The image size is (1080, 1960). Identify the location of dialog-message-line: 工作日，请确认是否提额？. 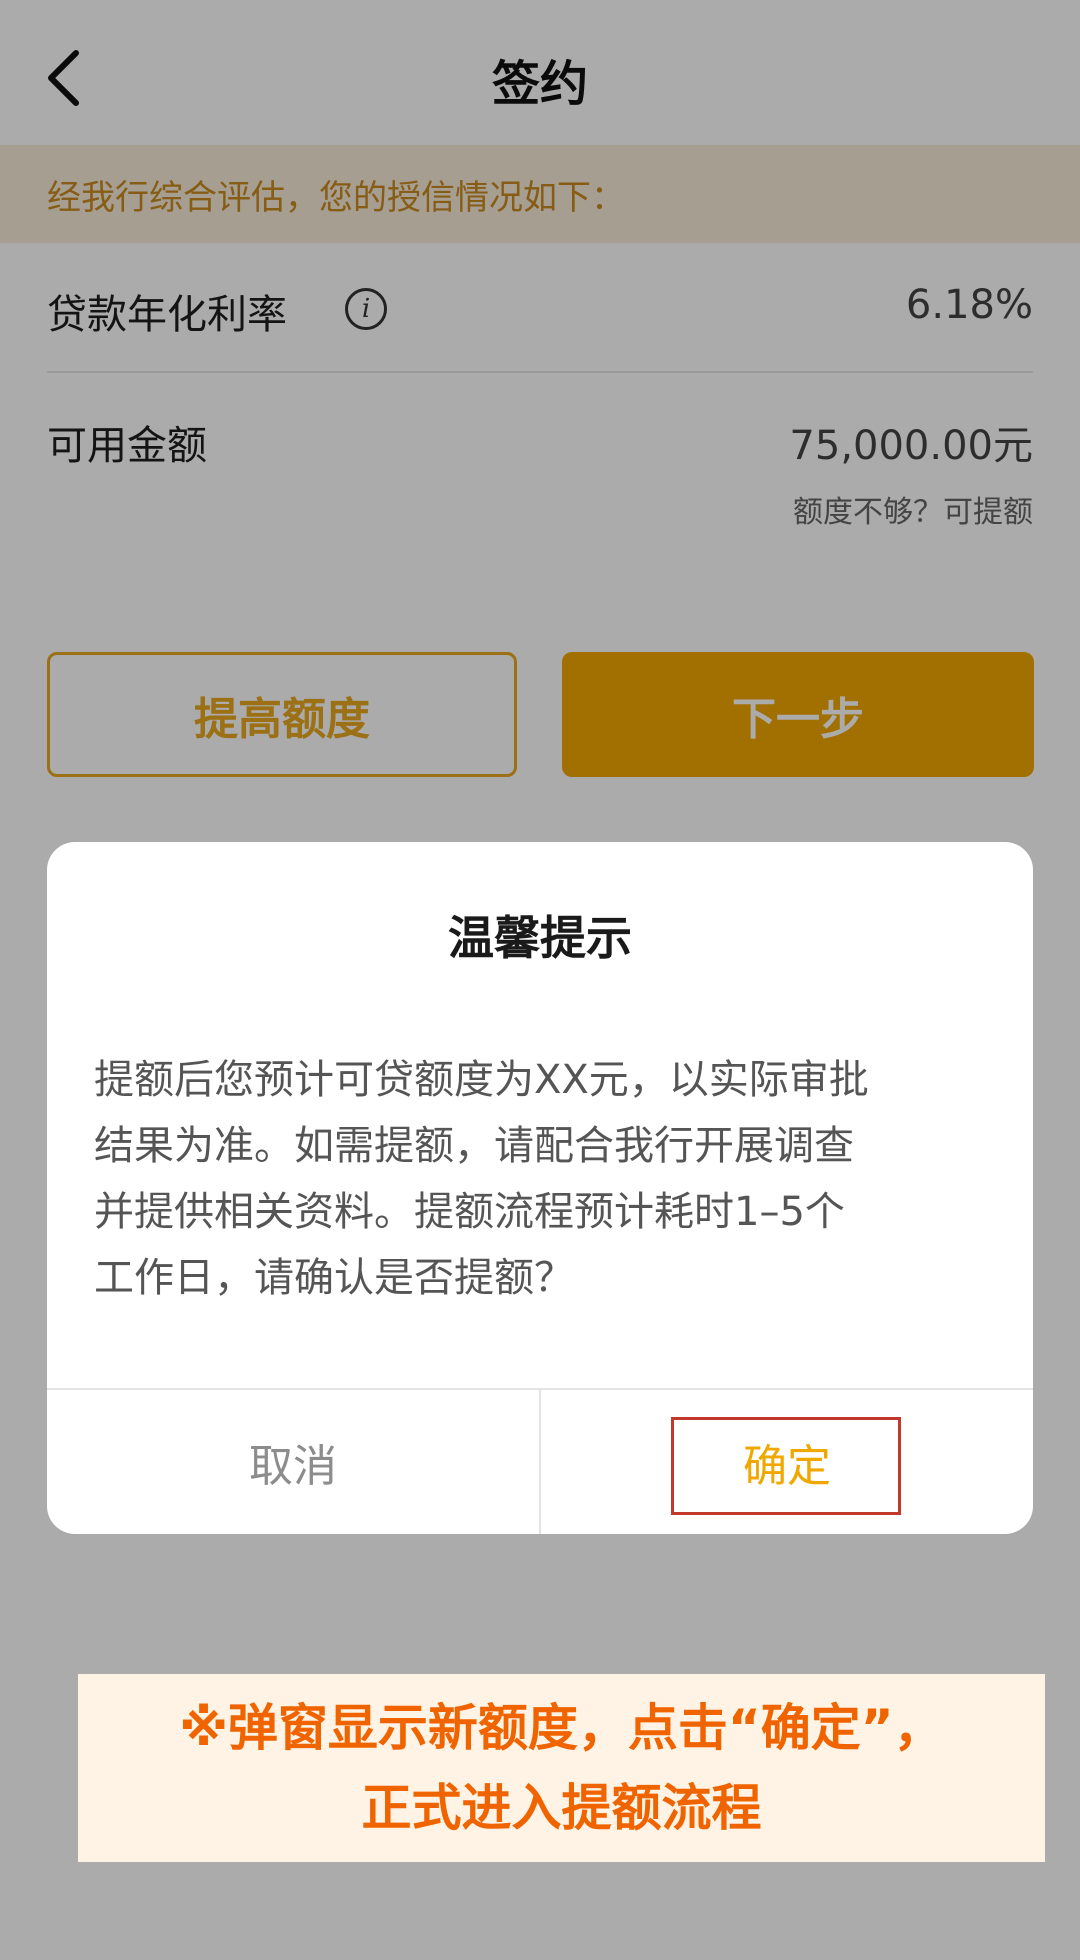
(334, 1278).